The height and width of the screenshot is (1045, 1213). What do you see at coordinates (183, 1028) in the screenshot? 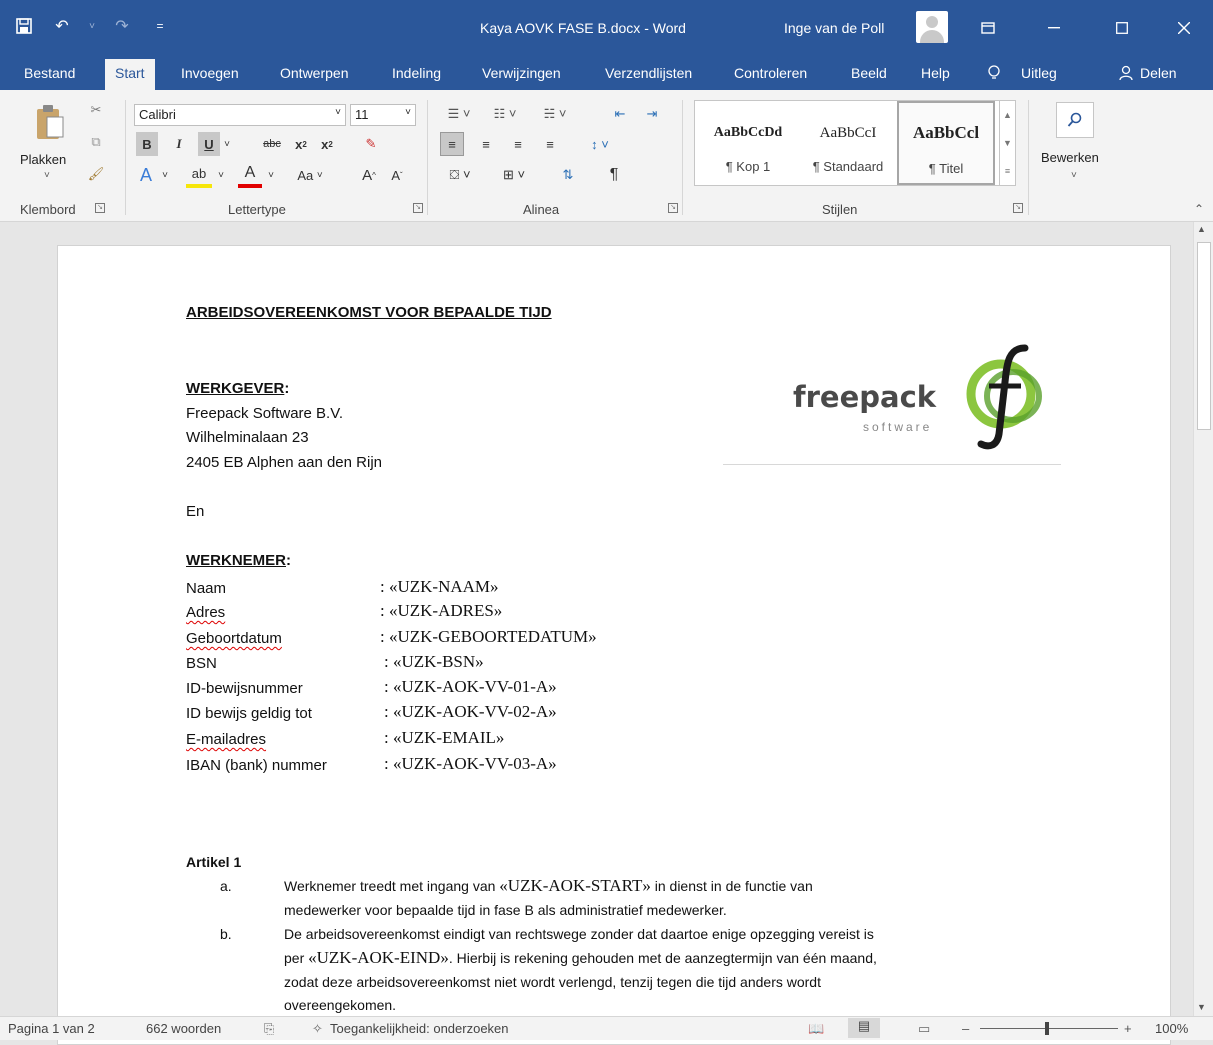
I see `word-count: 662 woorden` at bounding box center [183, 1028].